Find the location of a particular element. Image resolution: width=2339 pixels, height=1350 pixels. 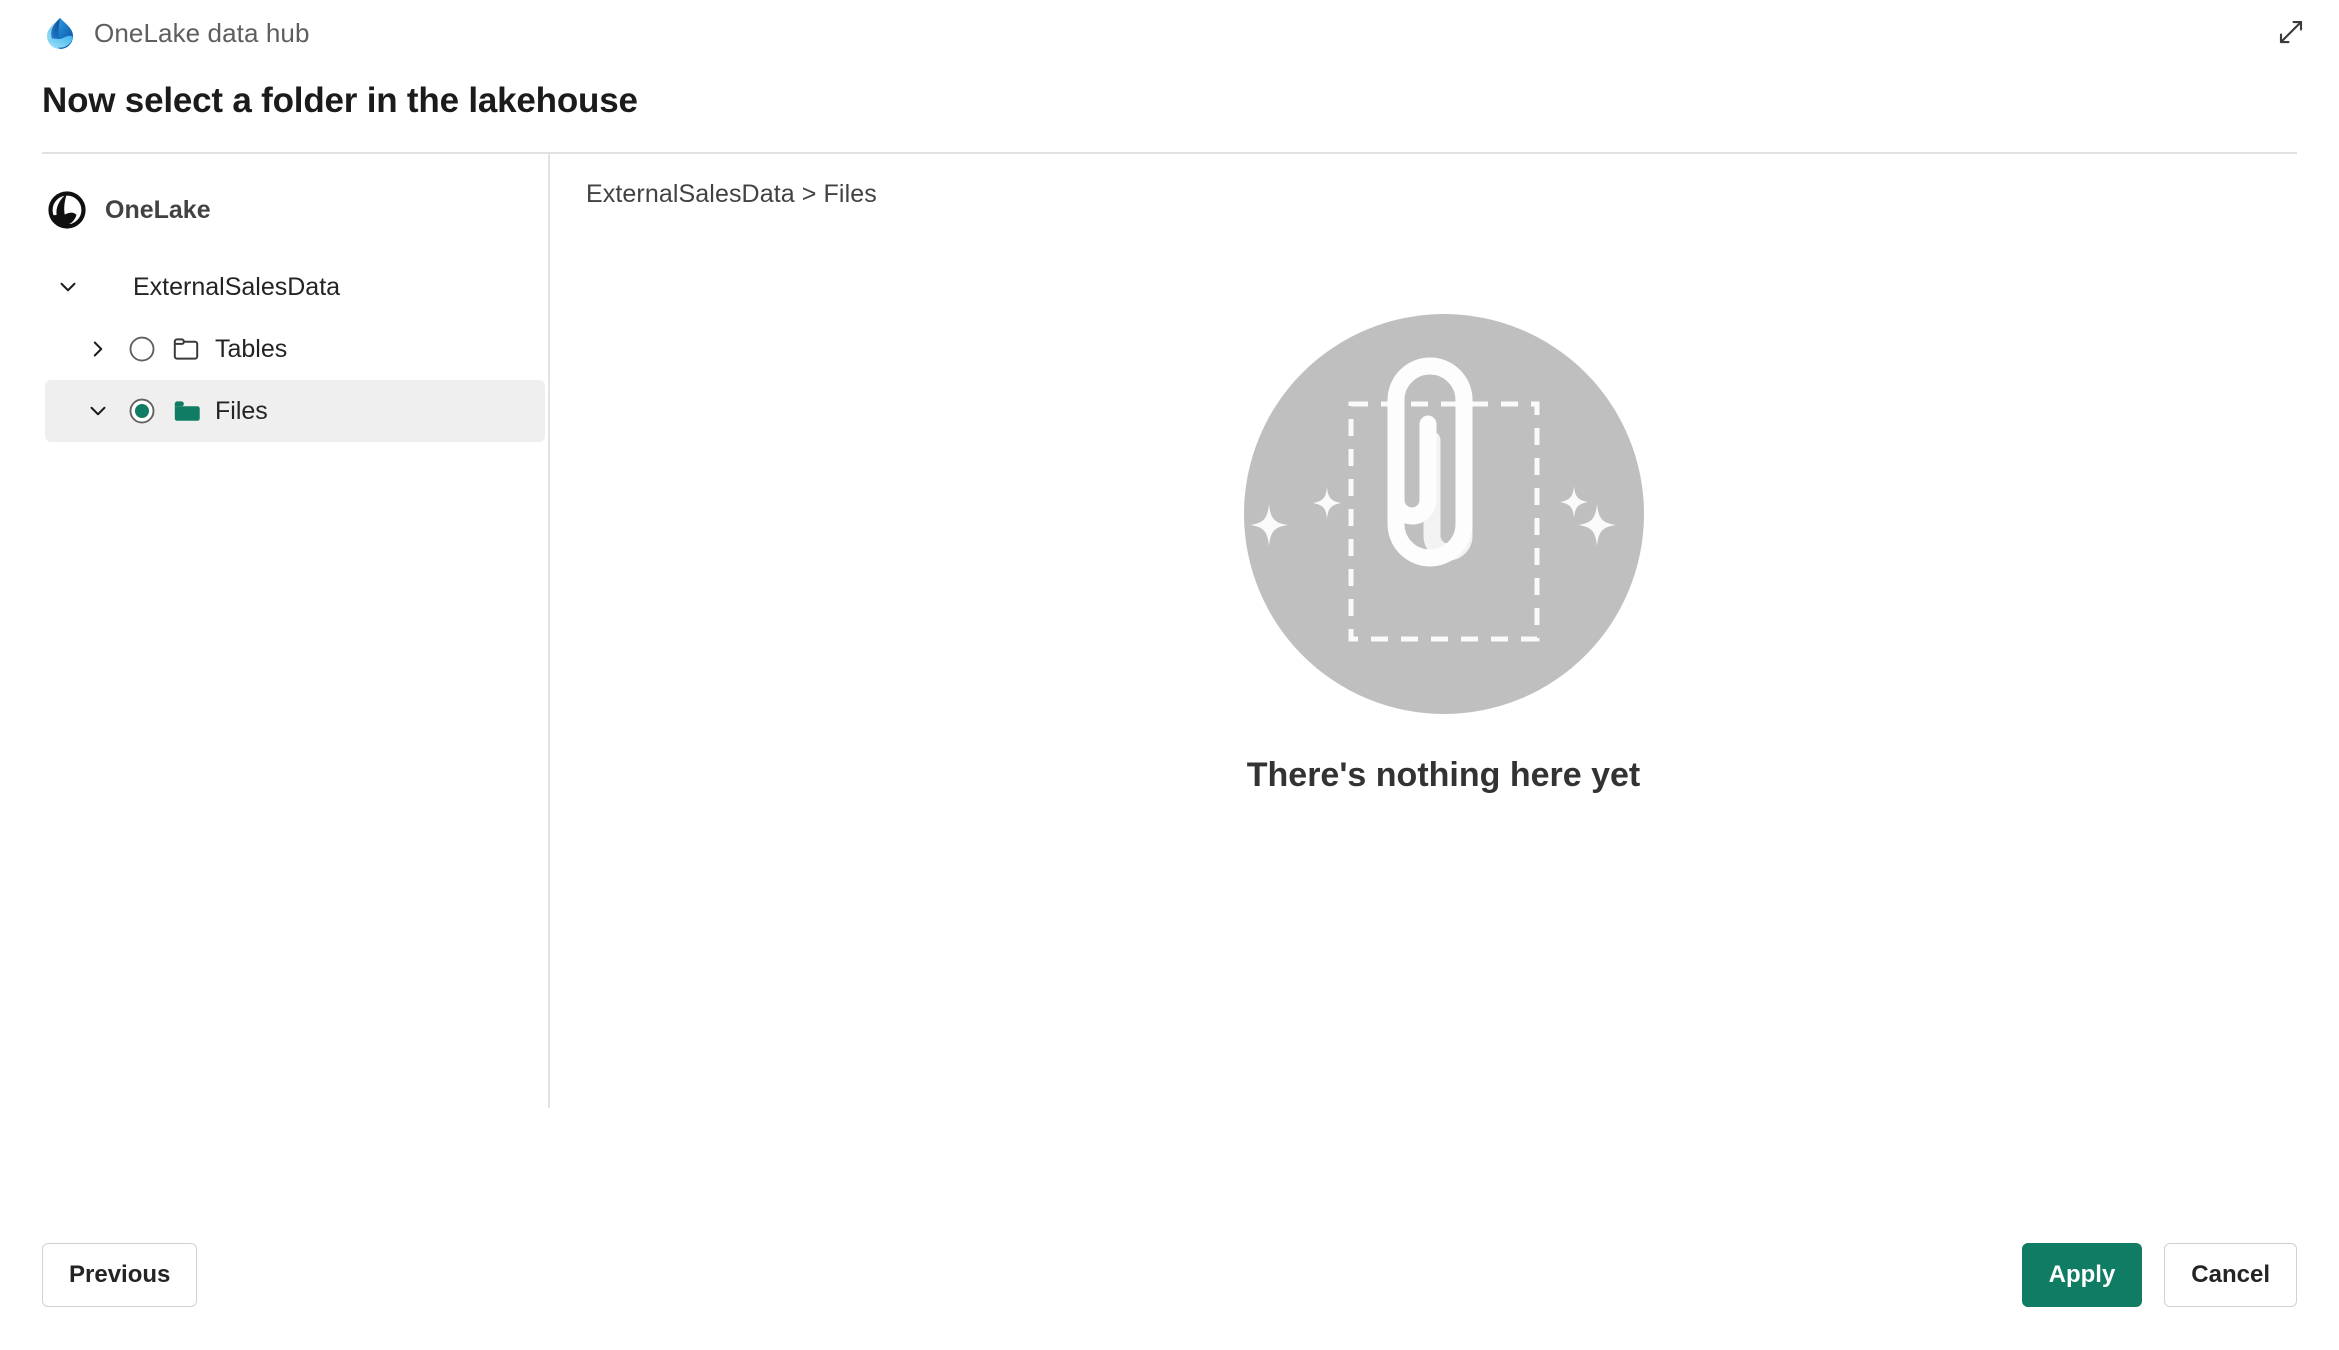

tree-item-label: ExternalSalesData is located at coordinates (237, 286).